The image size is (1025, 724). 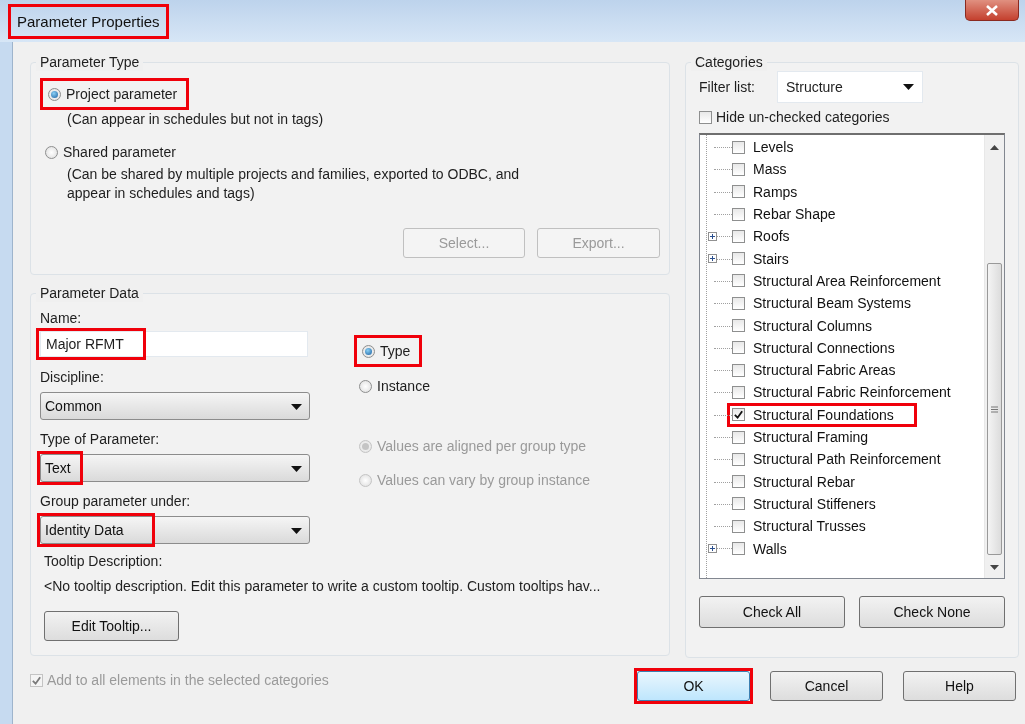 What do you see at coordinates (994, 147) in the screenshot?
I see `scroll-up-icon` at bounding box center [994, 147].